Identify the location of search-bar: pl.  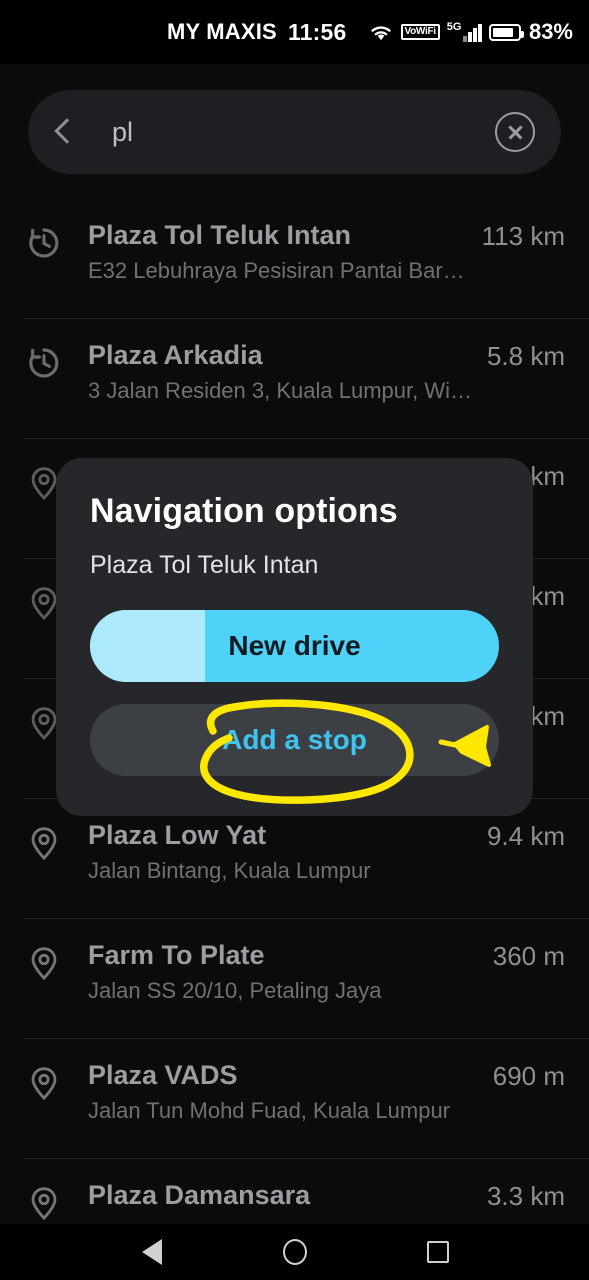
(294, 132).